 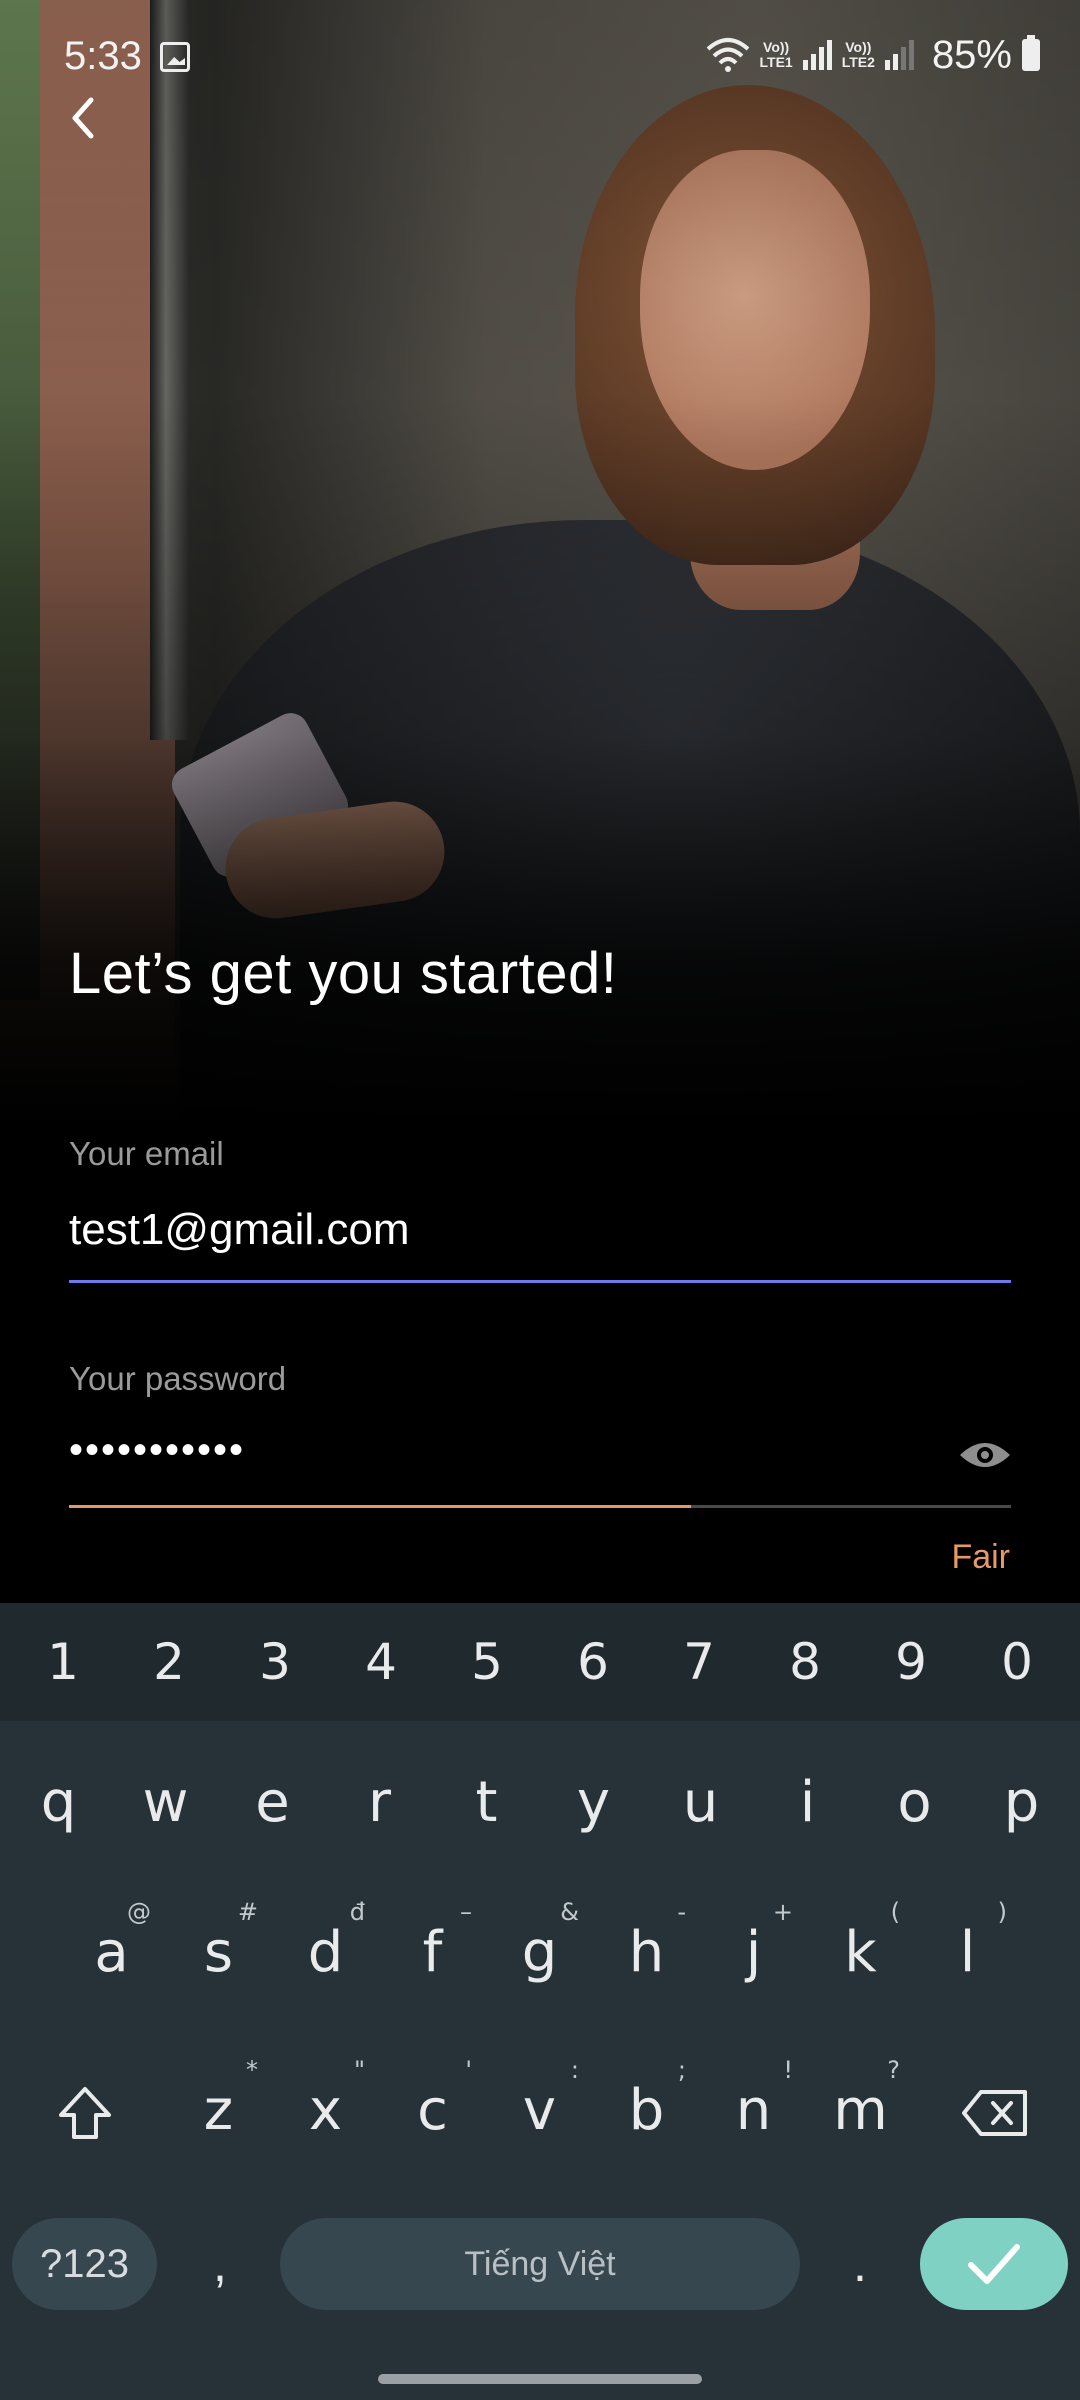 What do you see at coordinates (139, 1912) in the screenshot?
I see `key-hint: @` at bounding box center [139, 1912].